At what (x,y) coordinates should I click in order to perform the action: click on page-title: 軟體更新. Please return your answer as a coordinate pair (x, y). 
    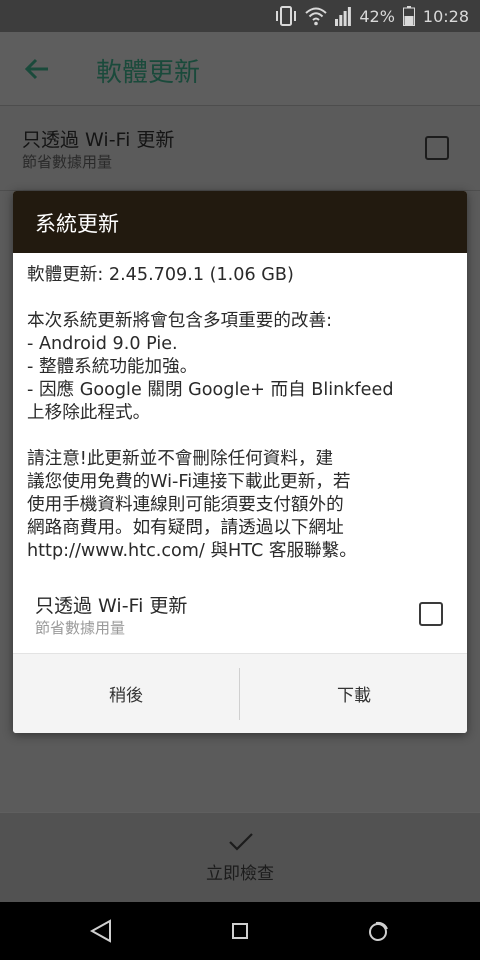
    Looking at the image, I should click on (148, 73).